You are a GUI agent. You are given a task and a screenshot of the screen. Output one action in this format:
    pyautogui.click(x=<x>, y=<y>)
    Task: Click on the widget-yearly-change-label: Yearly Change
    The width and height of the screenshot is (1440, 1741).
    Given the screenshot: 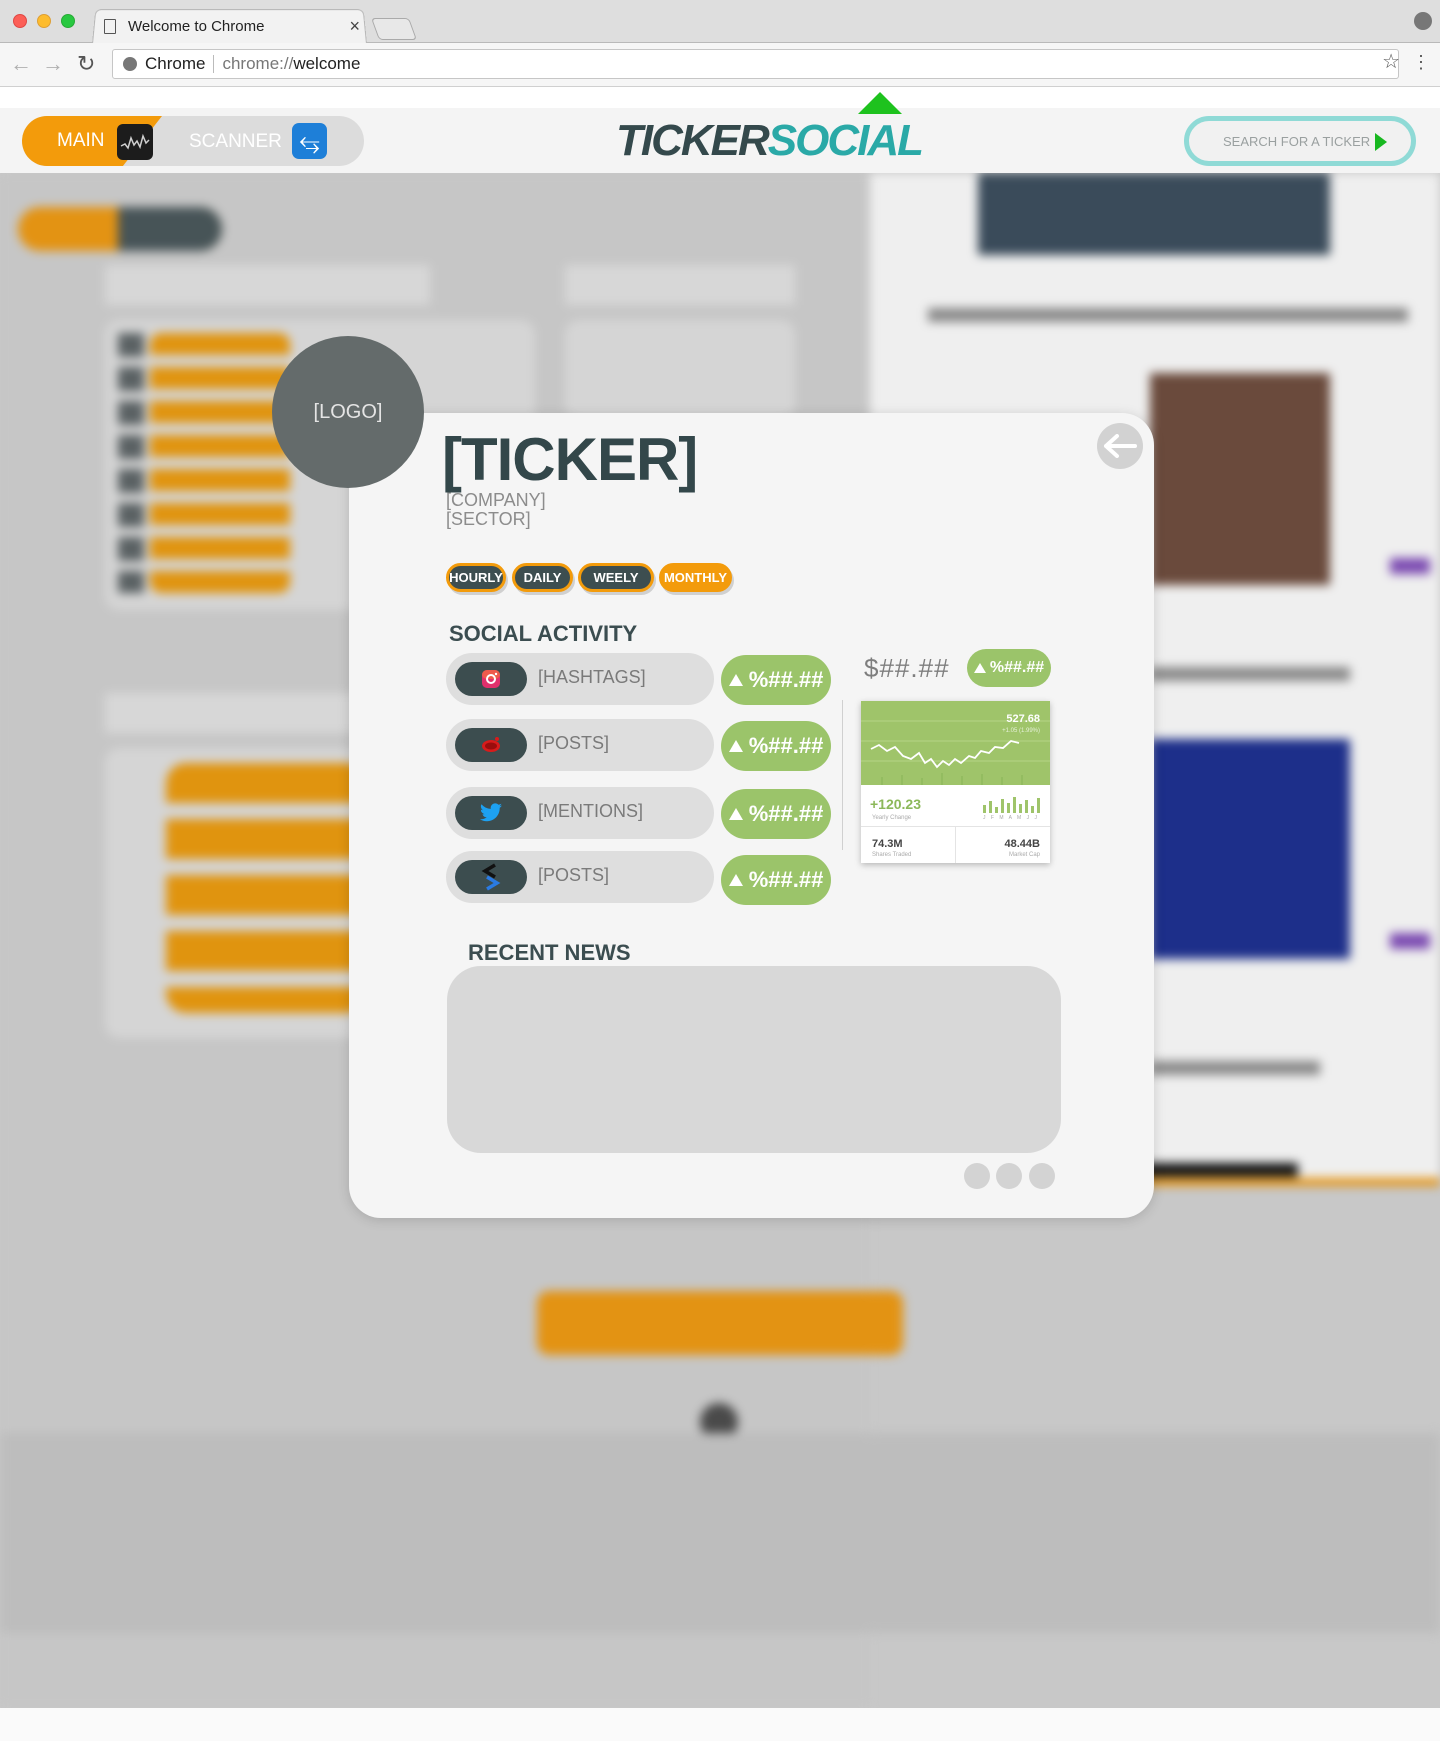 What is the action you would take?
    pyautogui.click(x=892, y=818)
    